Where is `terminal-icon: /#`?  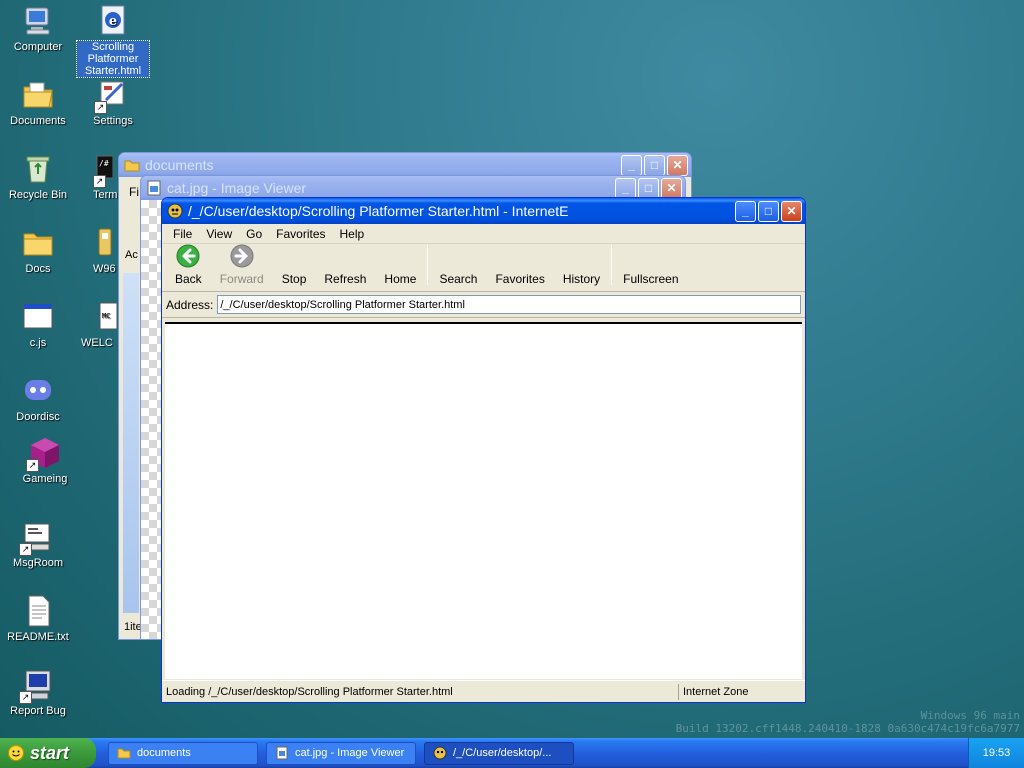
terminal-icon: /# is located at coordinates (103, 170).